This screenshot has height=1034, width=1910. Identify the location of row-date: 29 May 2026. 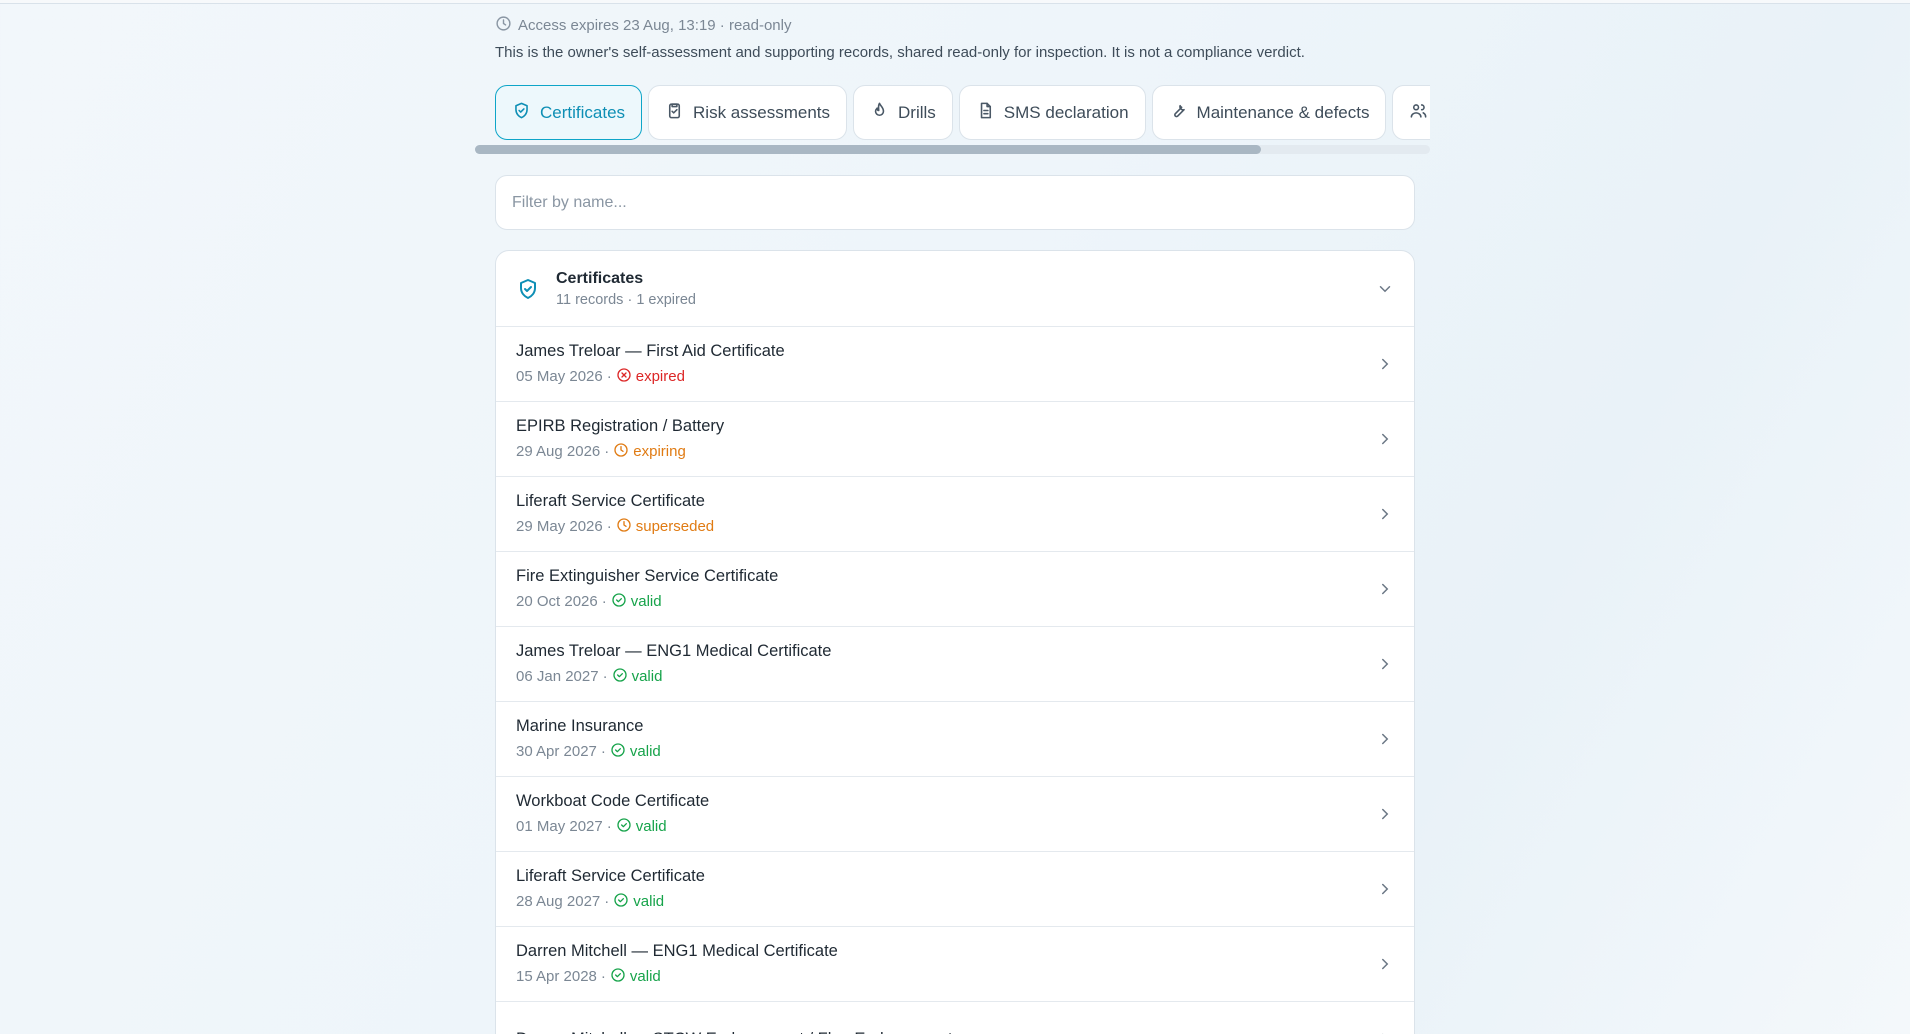
(559, 526).